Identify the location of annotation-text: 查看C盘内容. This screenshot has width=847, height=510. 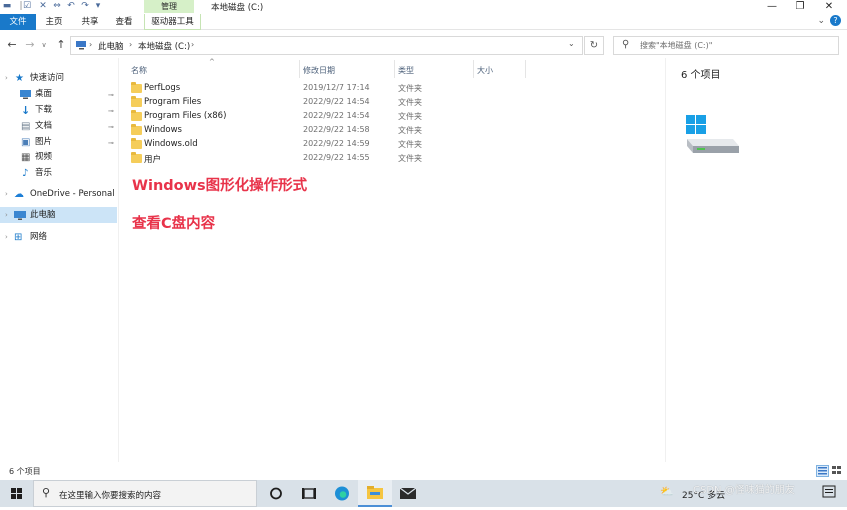
(174, 224).